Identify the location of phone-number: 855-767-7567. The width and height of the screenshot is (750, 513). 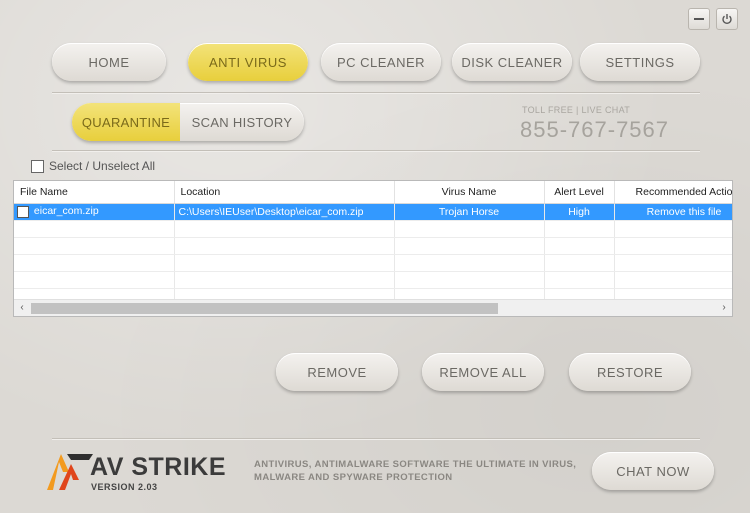
(595, 129).